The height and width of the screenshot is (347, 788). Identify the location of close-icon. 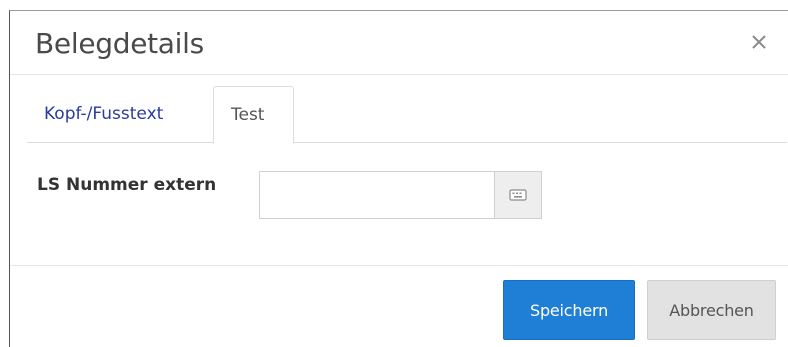
(759, 42).